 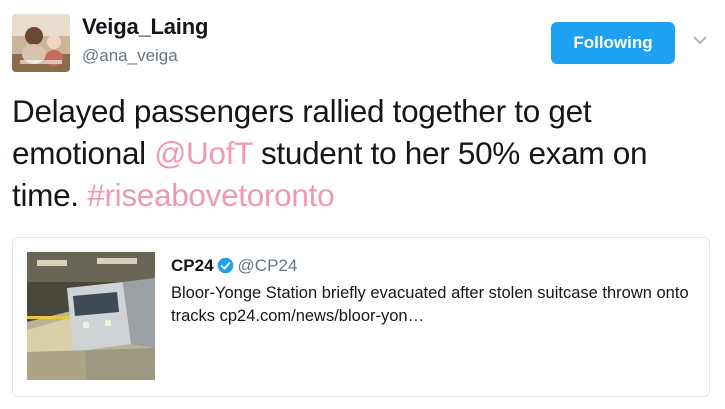 What do you see at coordinates (613, 43) in the screenshot?
I see `following-button: Following` at bounding box center [613, 43].